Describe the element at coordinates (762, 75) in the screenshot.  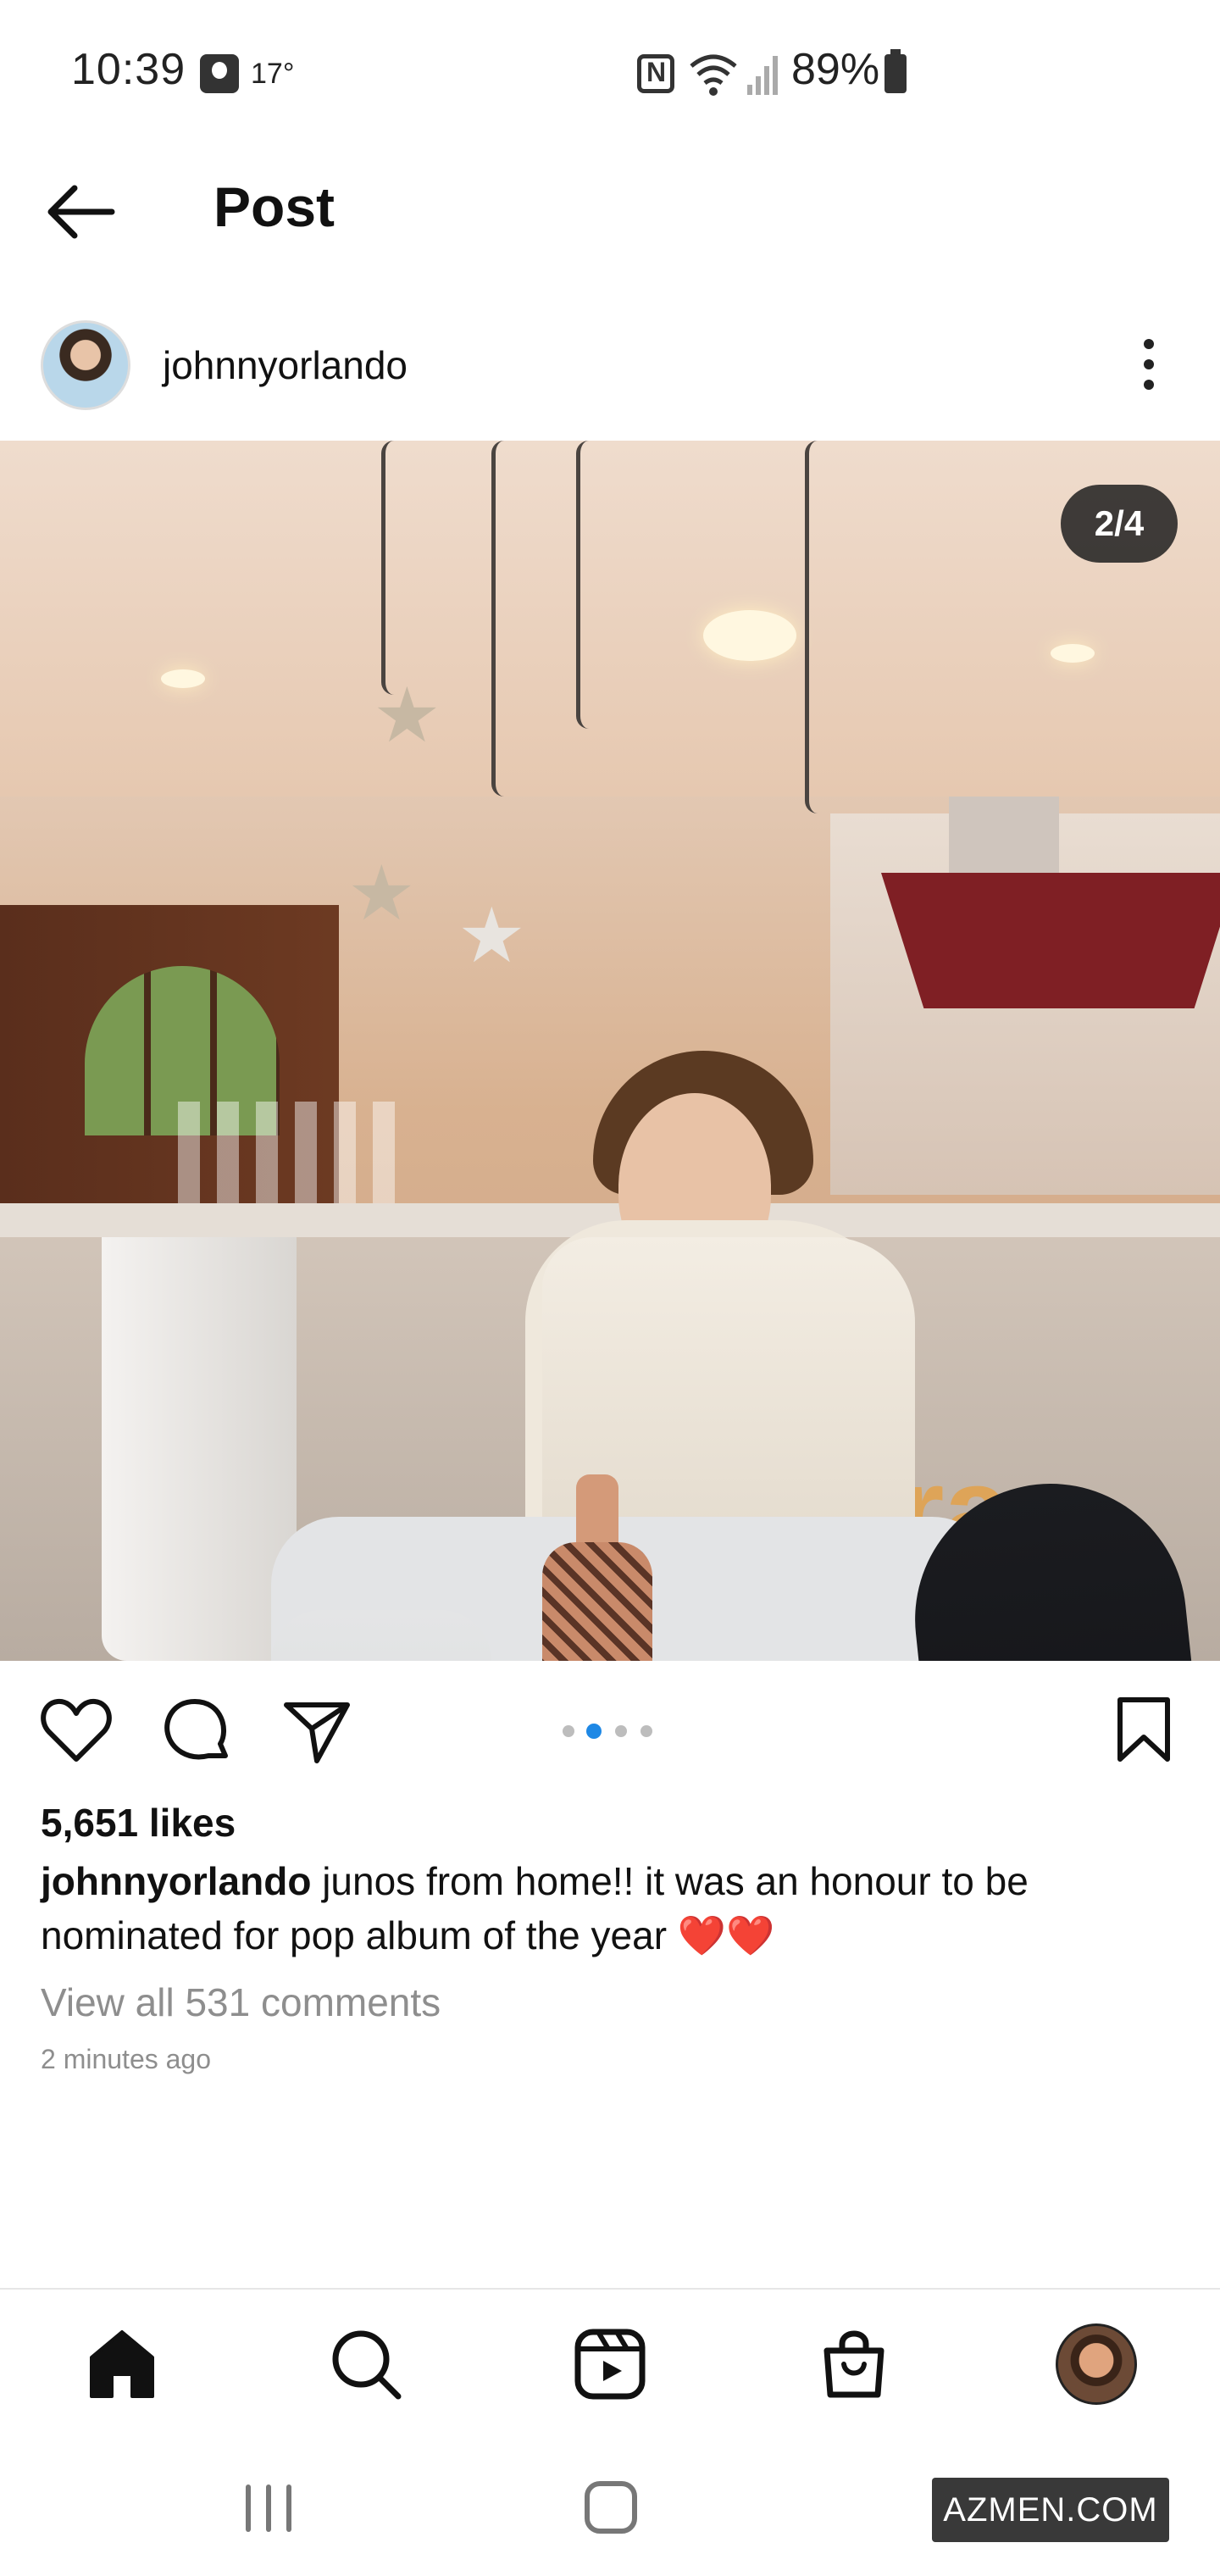
I see `signal-icon` at that location.